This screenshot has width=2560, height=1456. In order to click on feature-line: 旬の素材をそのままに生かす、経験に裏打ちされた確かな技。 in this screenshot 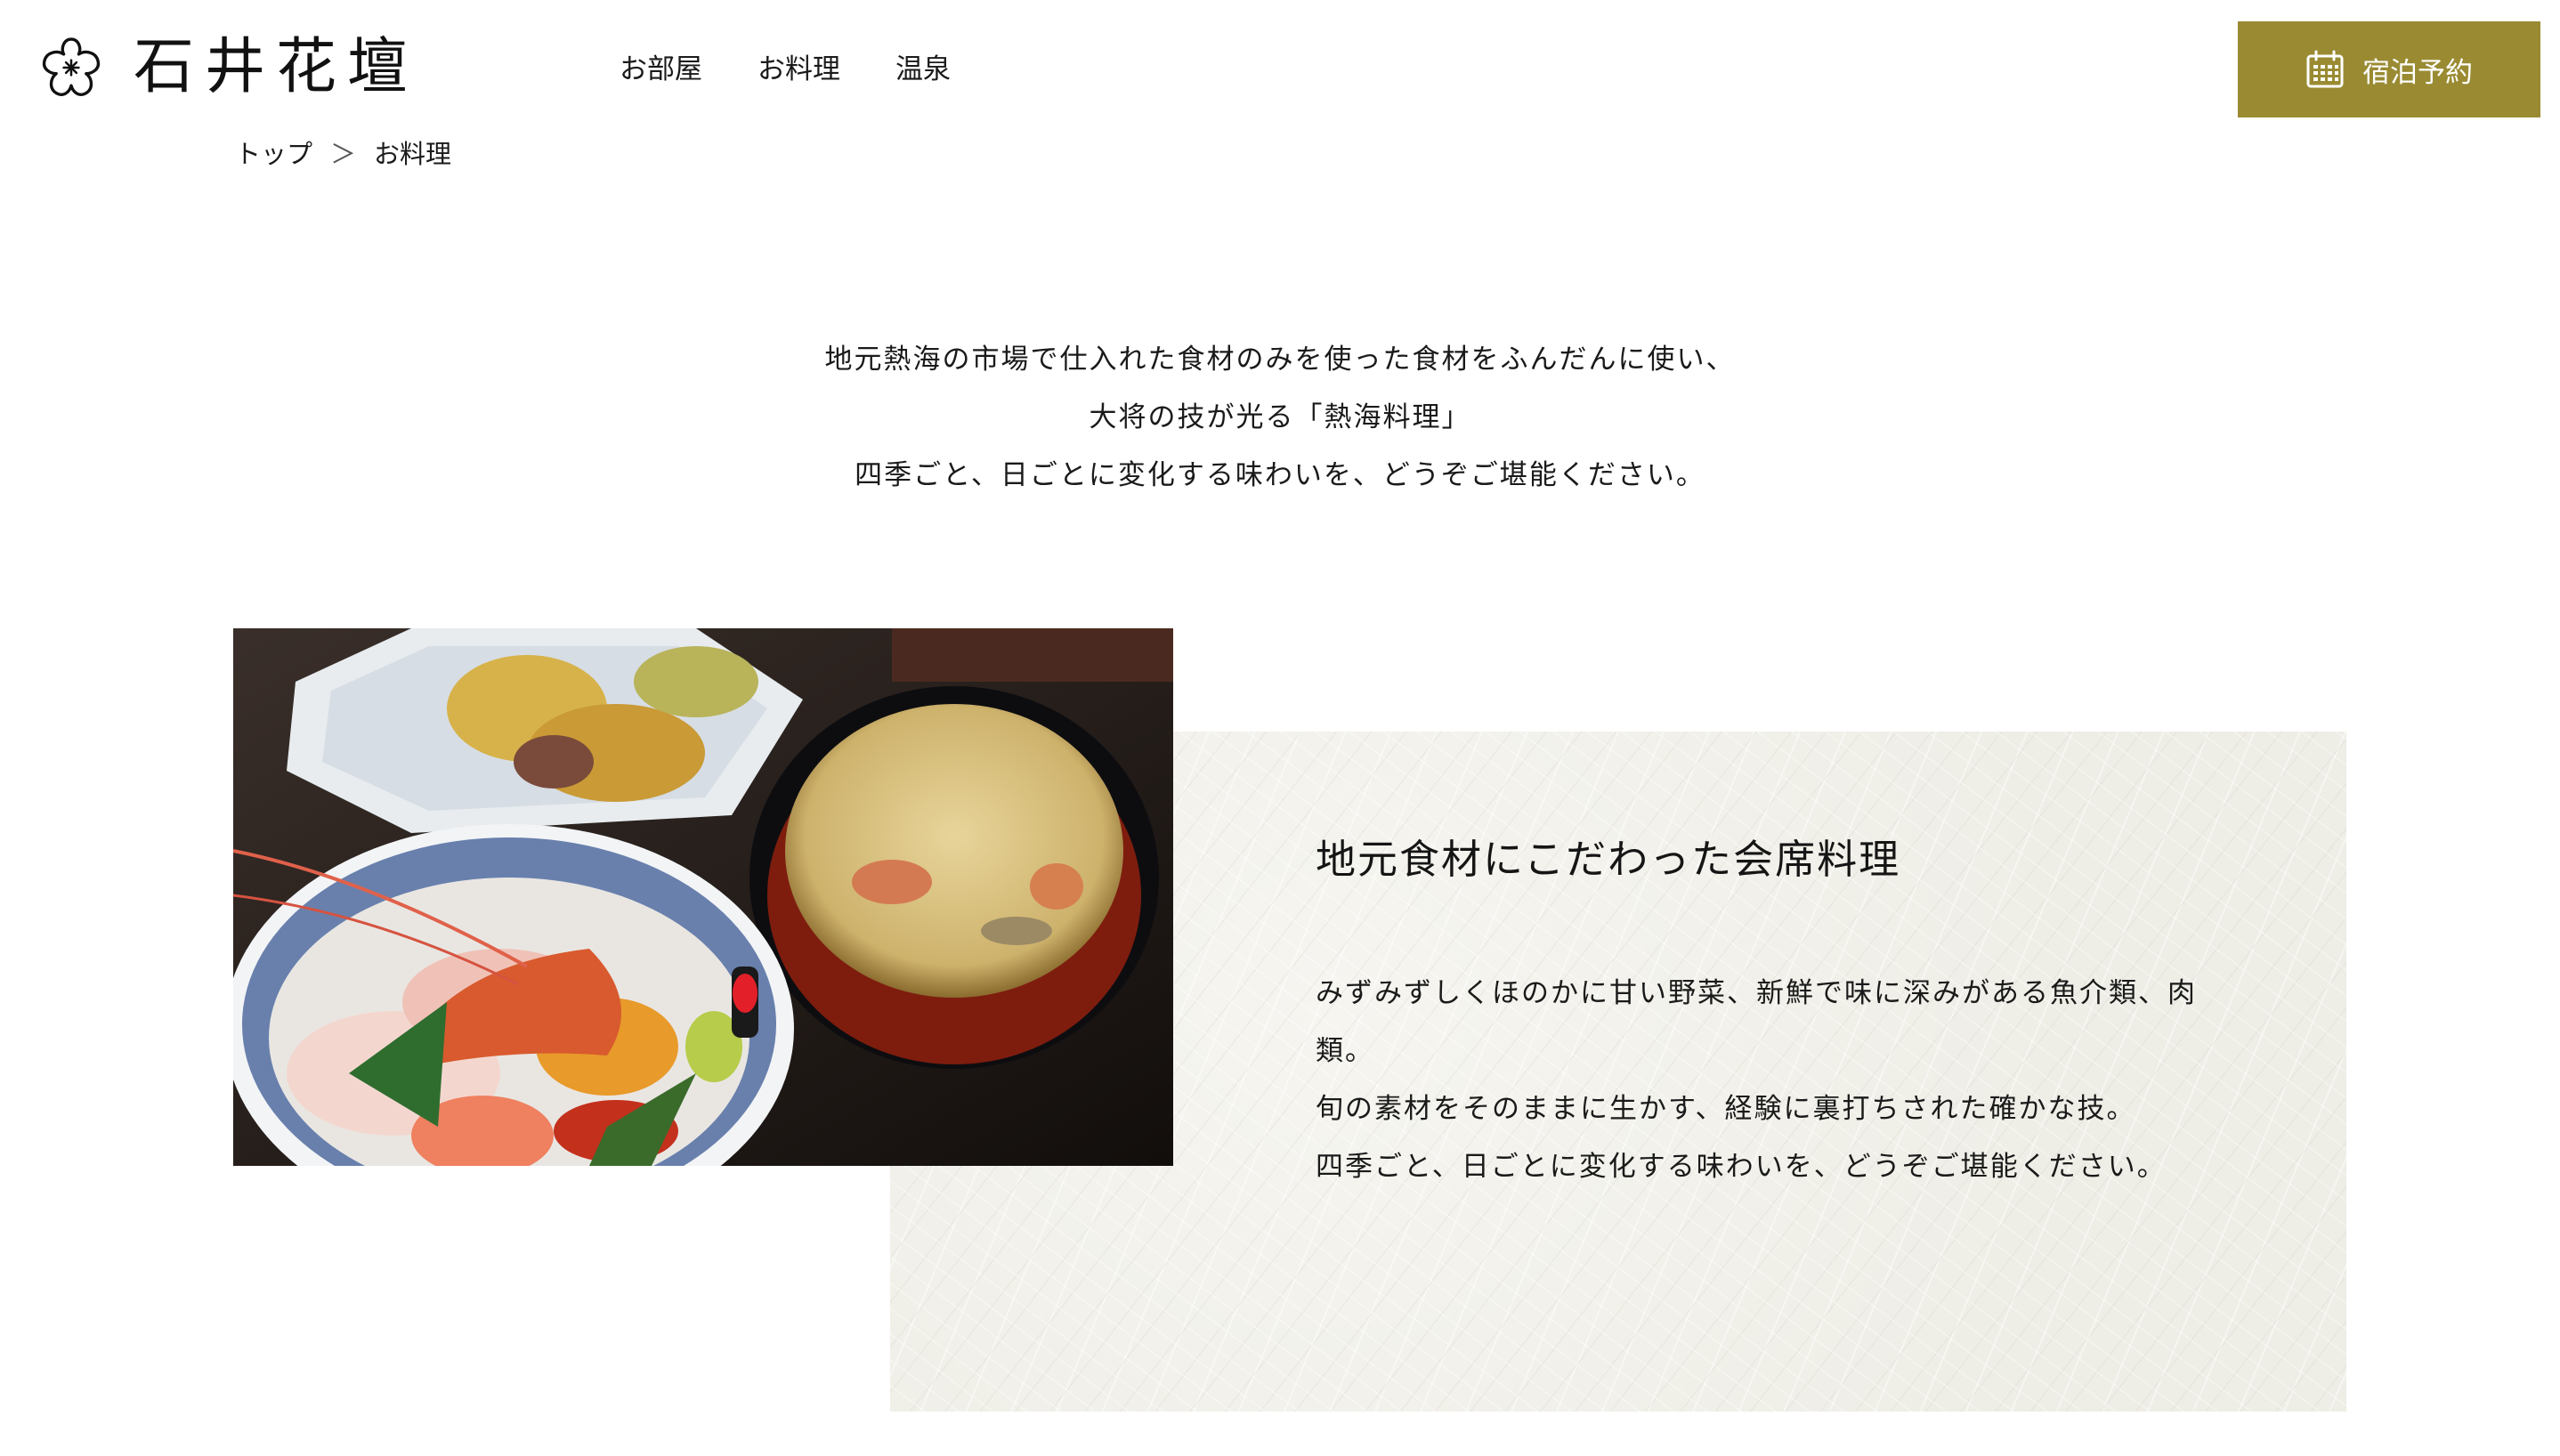, I will do `click(1726, 1109)`.